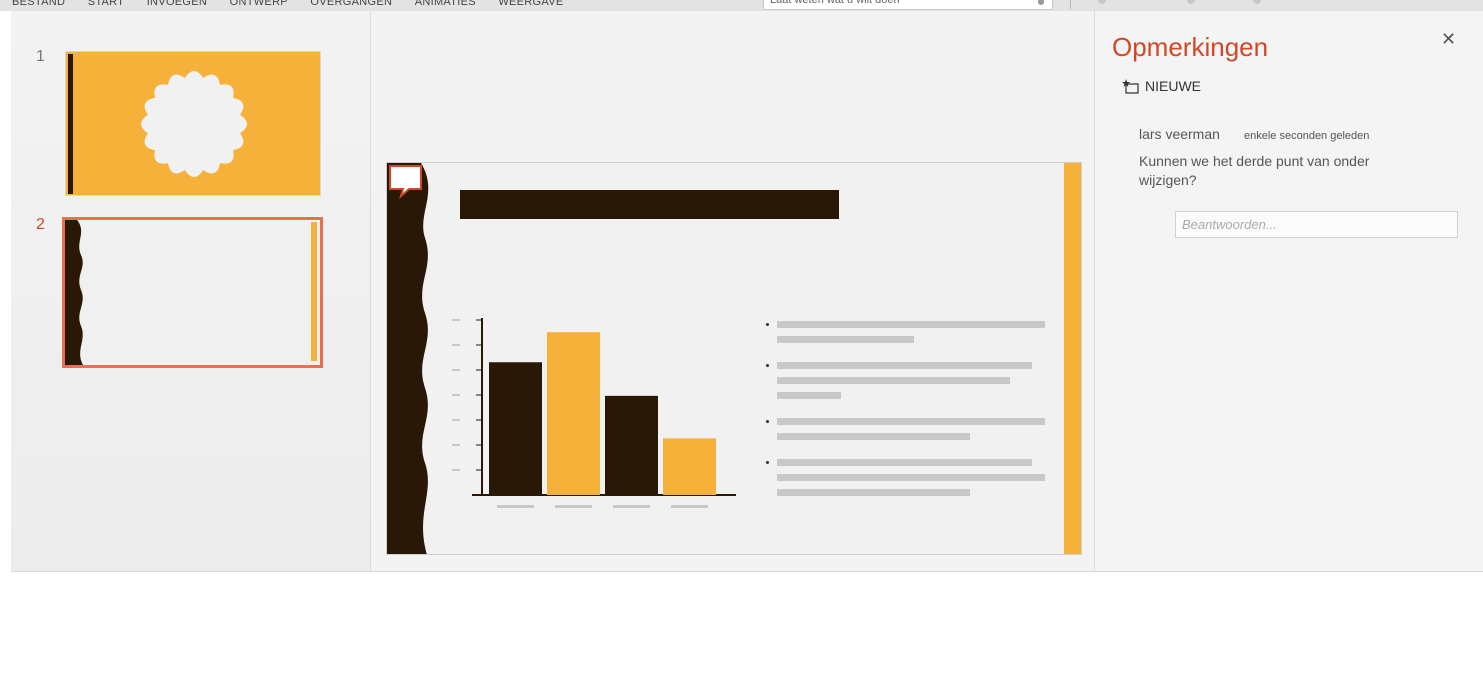  Describe the element at coordinates (40, 56) in the screenshot. I see `thumbnail-number-1: 1` at that location.